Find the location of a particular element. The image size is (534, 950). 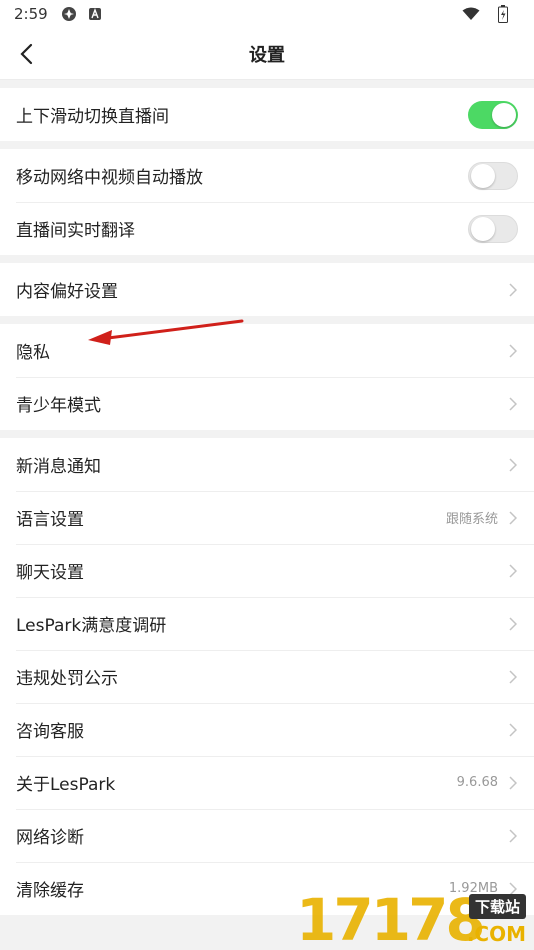

mobile-autoplay-toggle is located at coordinates (493, 175).